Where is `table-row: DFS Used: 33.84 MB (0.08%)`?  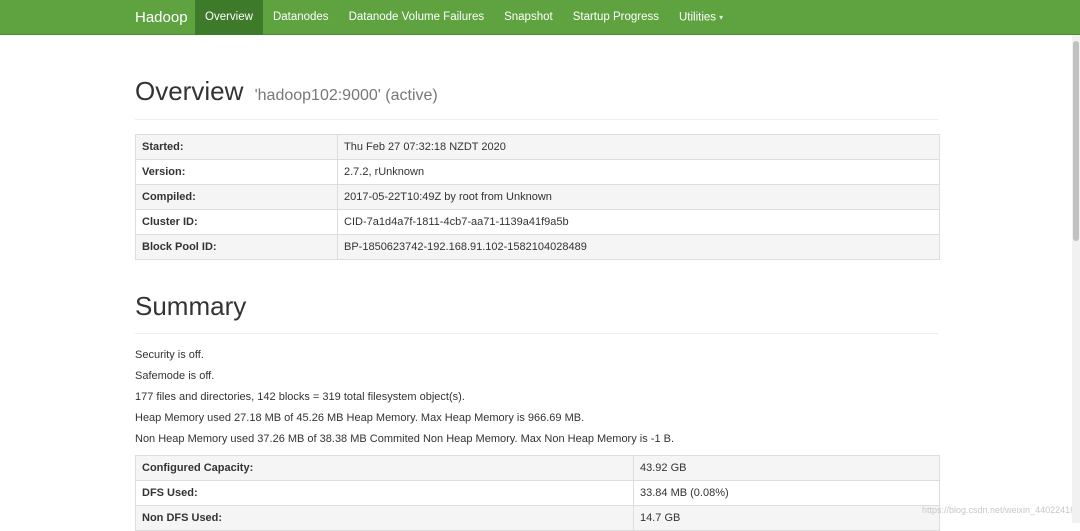
table-row: DFS Used: 33.84 MB (0.08%) is located at coordinates (537, 493).